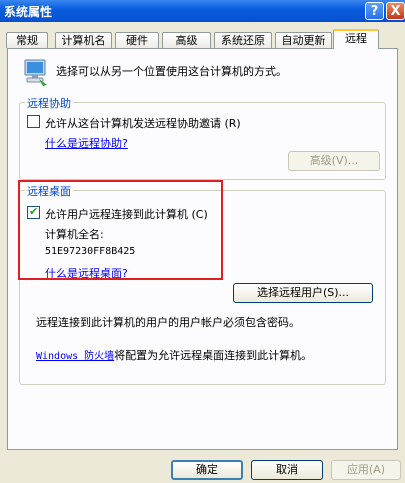 The height and width of the screenshot is (483, 405). What do you see at coordinates (243, 40) in the screenshot?
I see `tab-system-restore: 系统还原` at bounding box center [243, 40].